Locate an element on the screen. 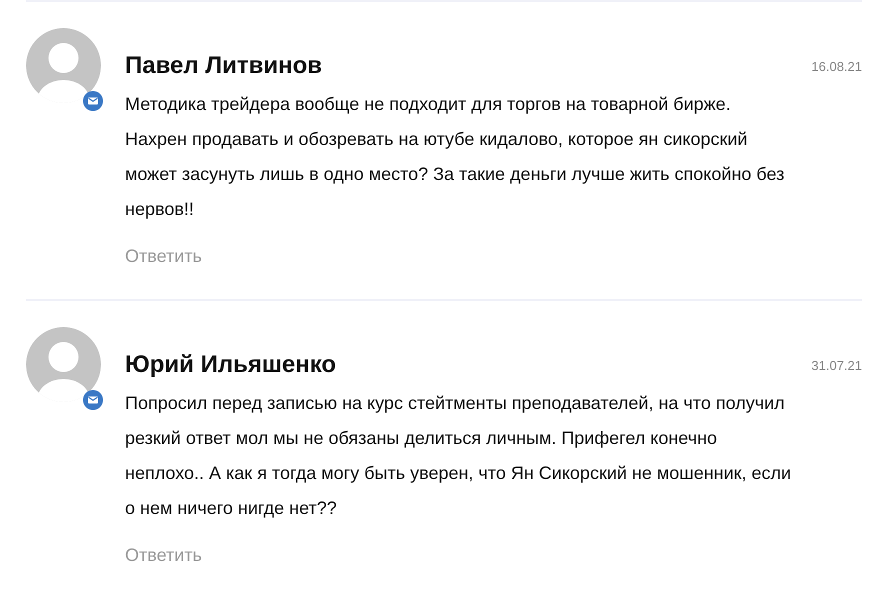 The height and width of the screenshot is (599, 889). comment-date: 16.08.21 is located at coordinates (836, 67).